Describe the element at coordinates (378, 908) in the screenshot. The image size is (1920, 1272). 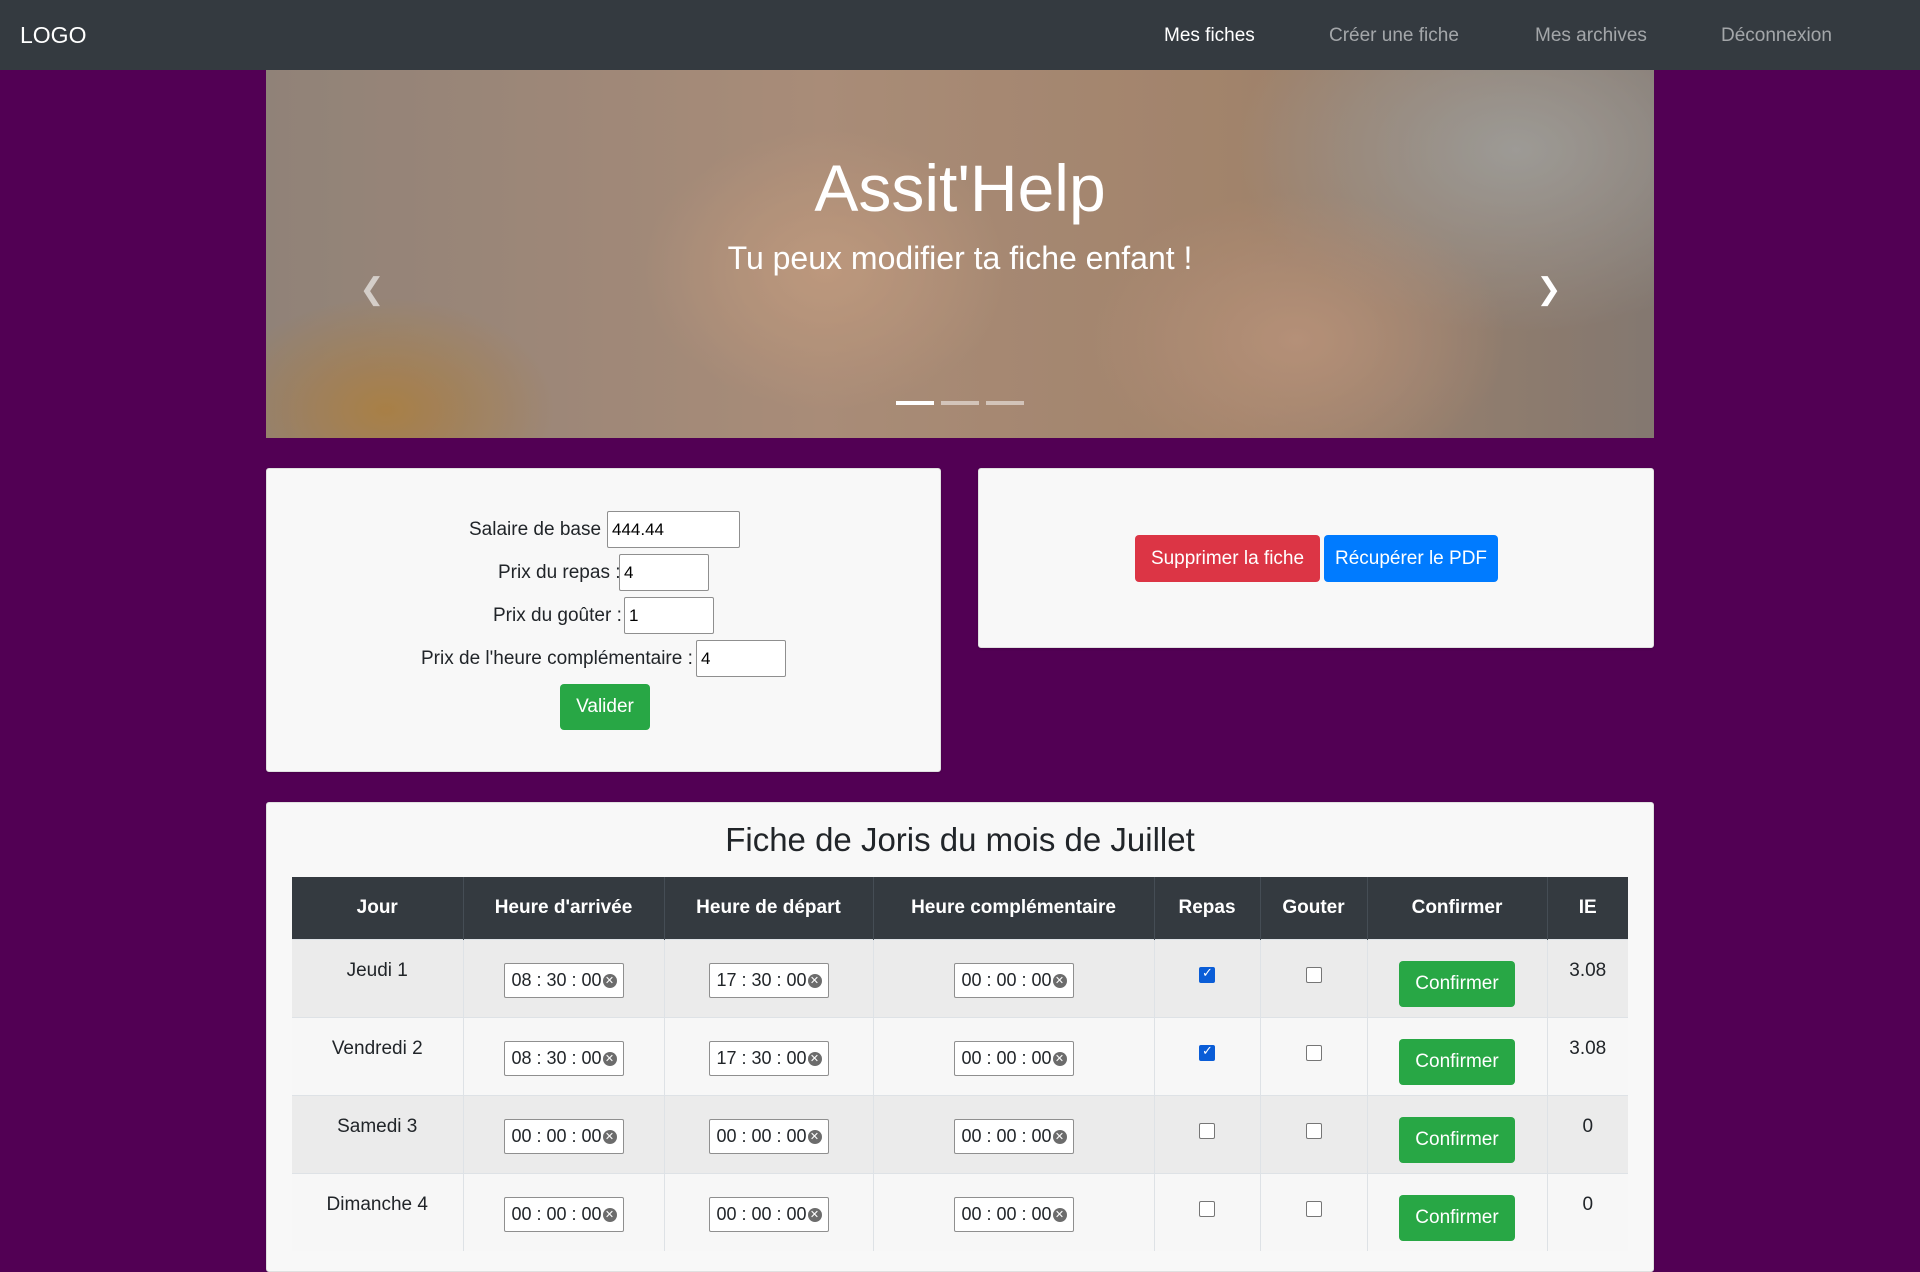
I see `col-jour: Jour` at that location.